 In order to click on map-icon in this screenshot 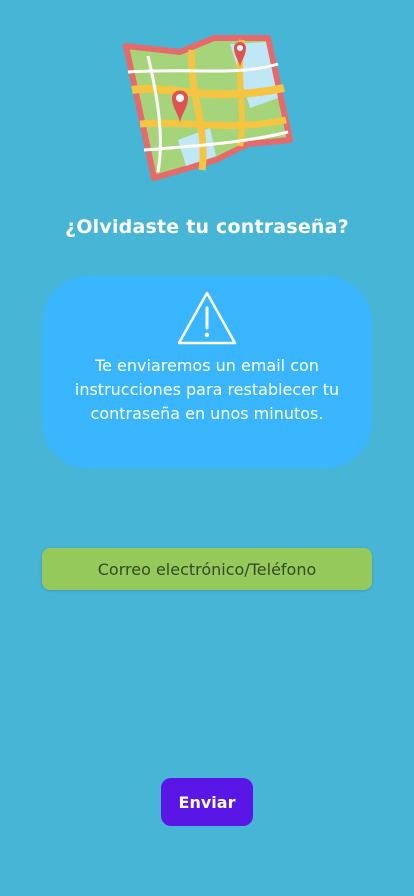, I will do `click(208, 108)`.